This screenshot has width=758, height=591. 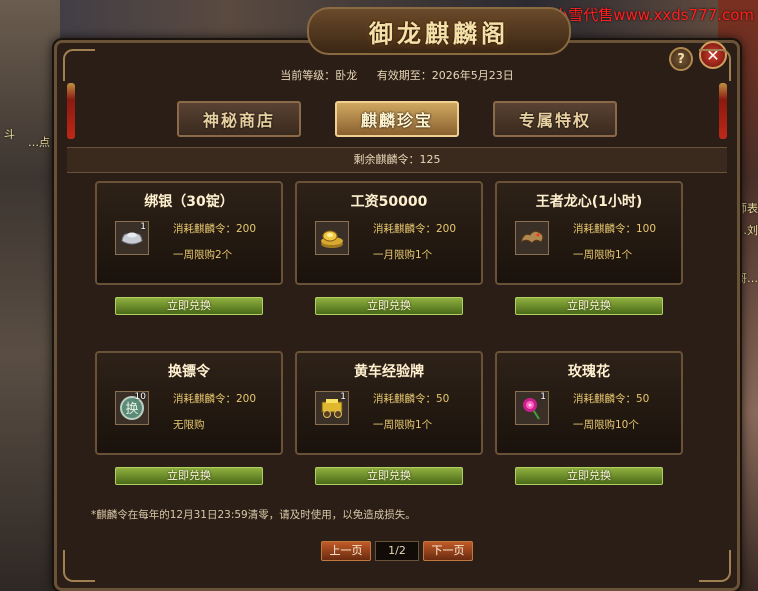 I want to click on rose-icon: 1, so click(x=532, y=408).